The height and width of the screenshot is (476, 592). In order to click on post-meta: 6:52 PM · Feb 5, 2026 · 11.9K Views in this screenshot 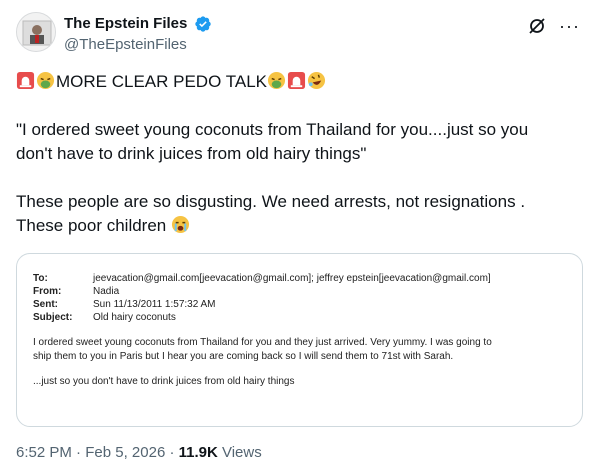, I will do `click(139, 452)`.